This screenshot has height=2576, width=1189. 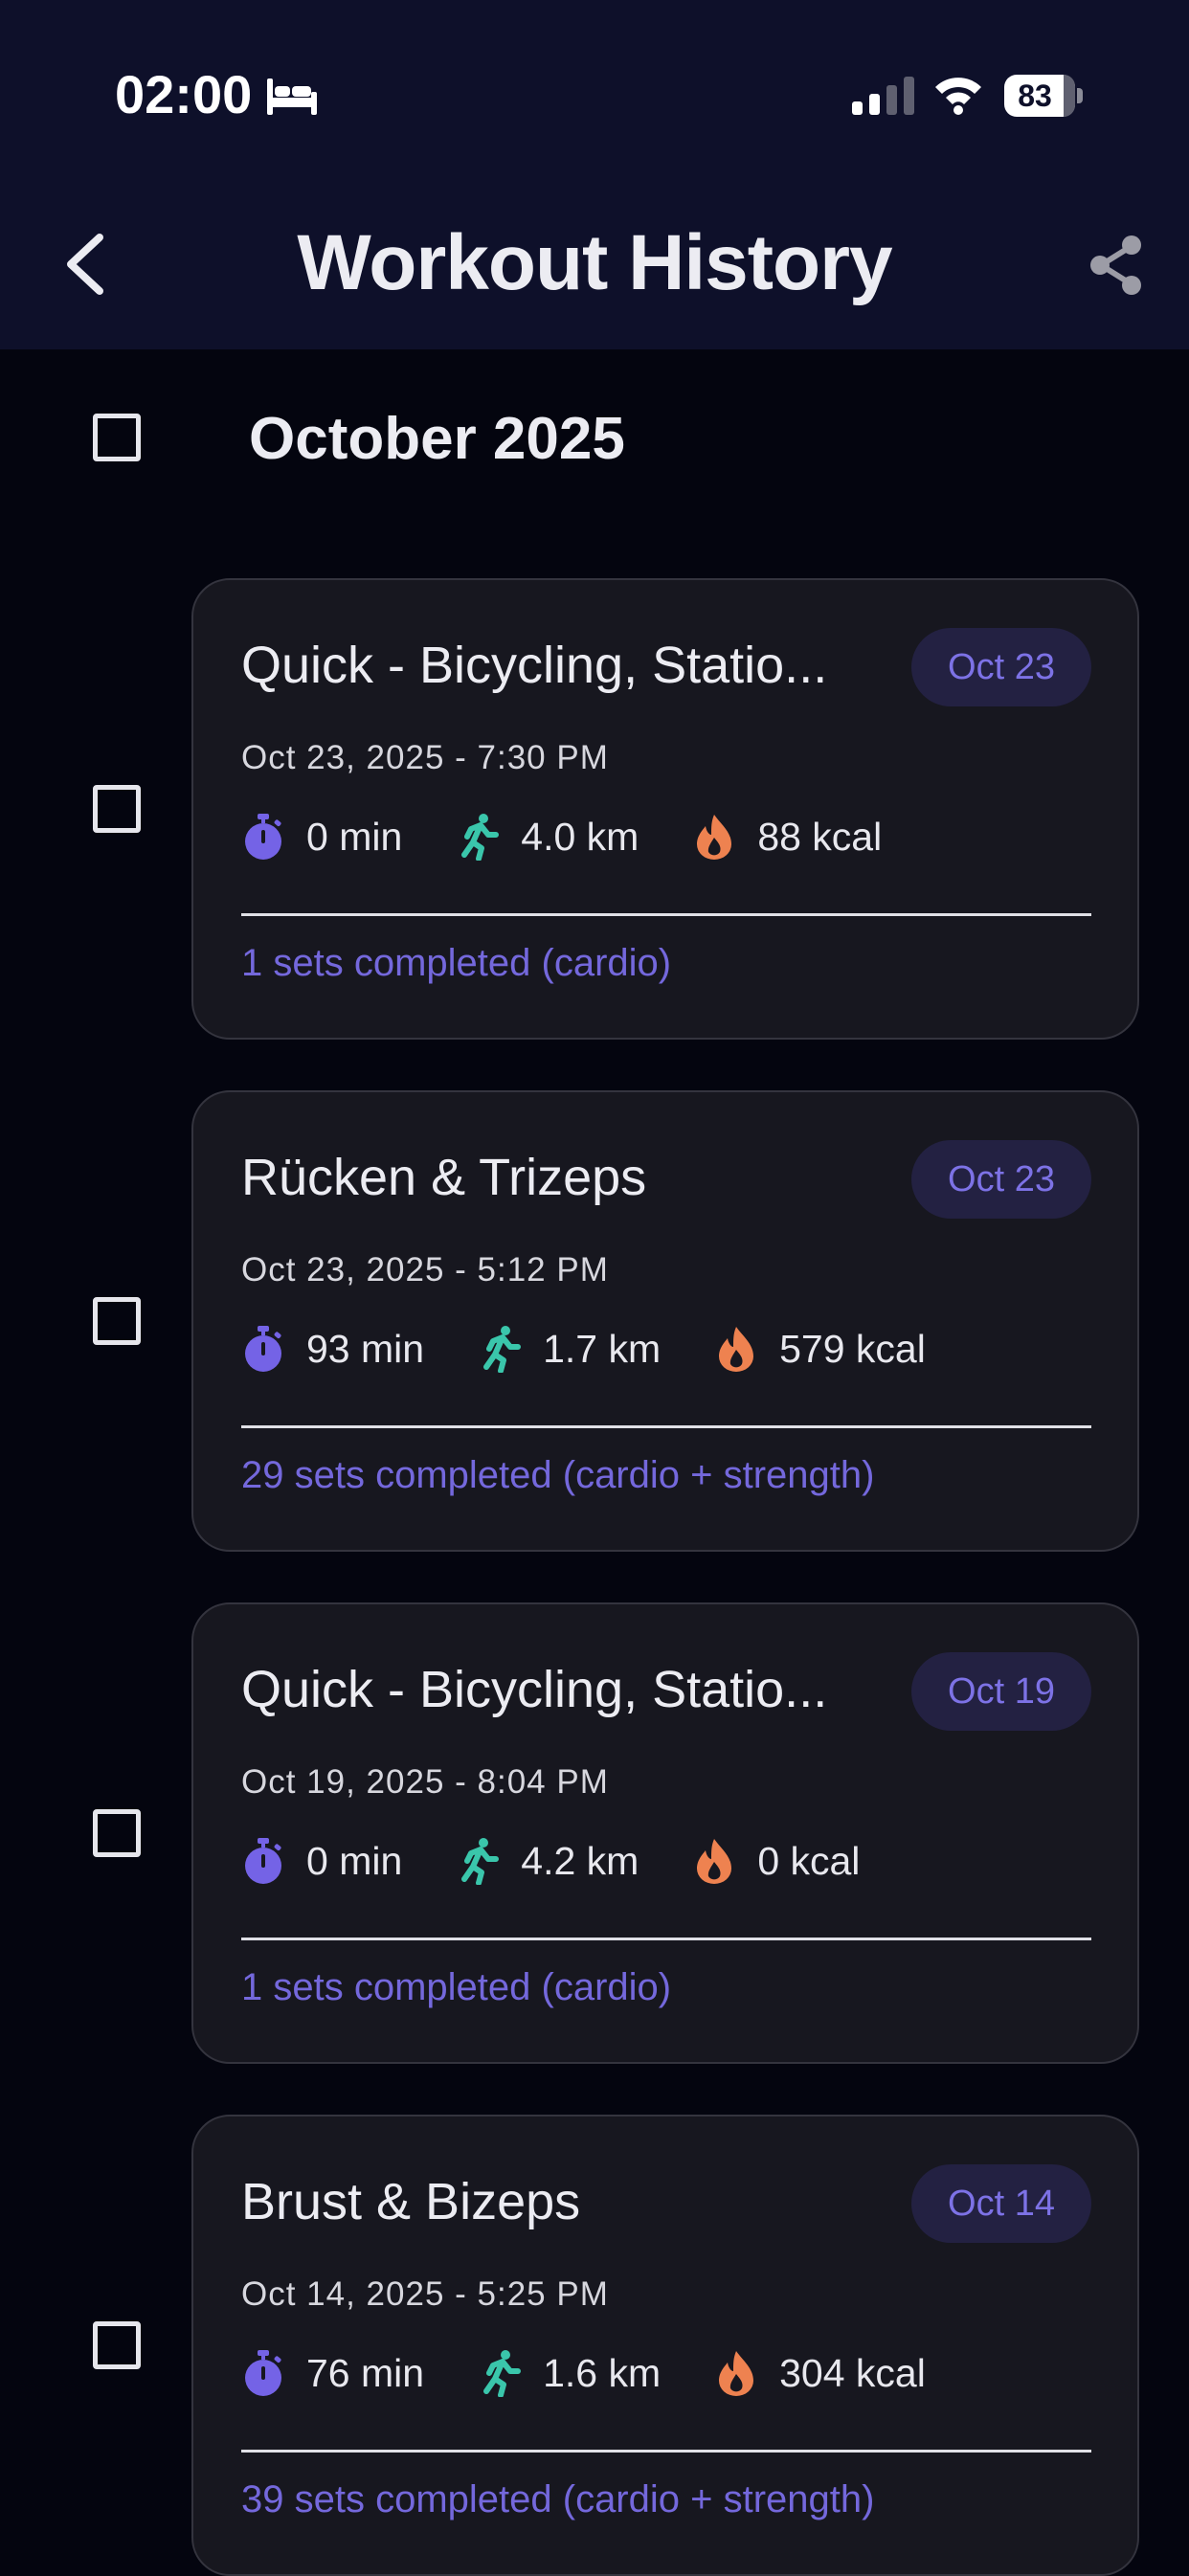 What do you see at coordinates (852, 1348) in the screenshot?
I see `calories-value: 579 kcal` at bounding box center [852, 1348].